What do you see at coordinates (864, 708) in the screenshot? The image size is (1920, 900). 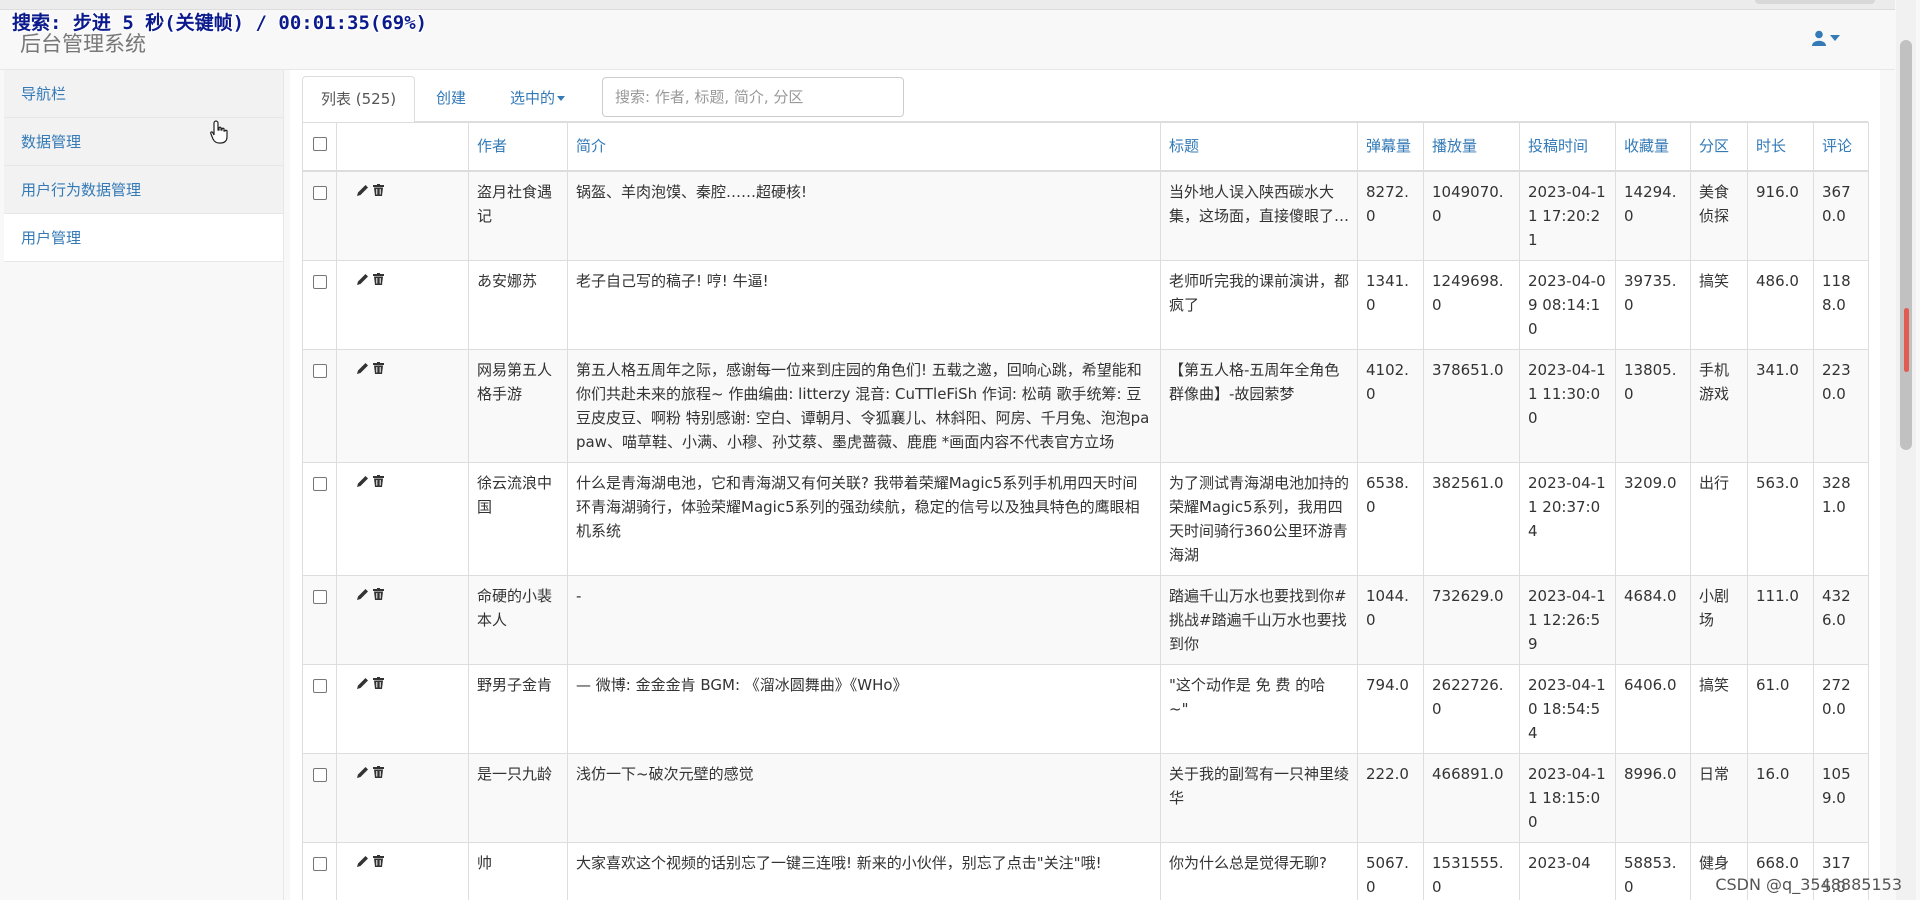 I see `cell-intro: — 微博: 金金金肯 BGM: 《溜冰圆舞曲》《WHo》` at bounding box center [864, 708].